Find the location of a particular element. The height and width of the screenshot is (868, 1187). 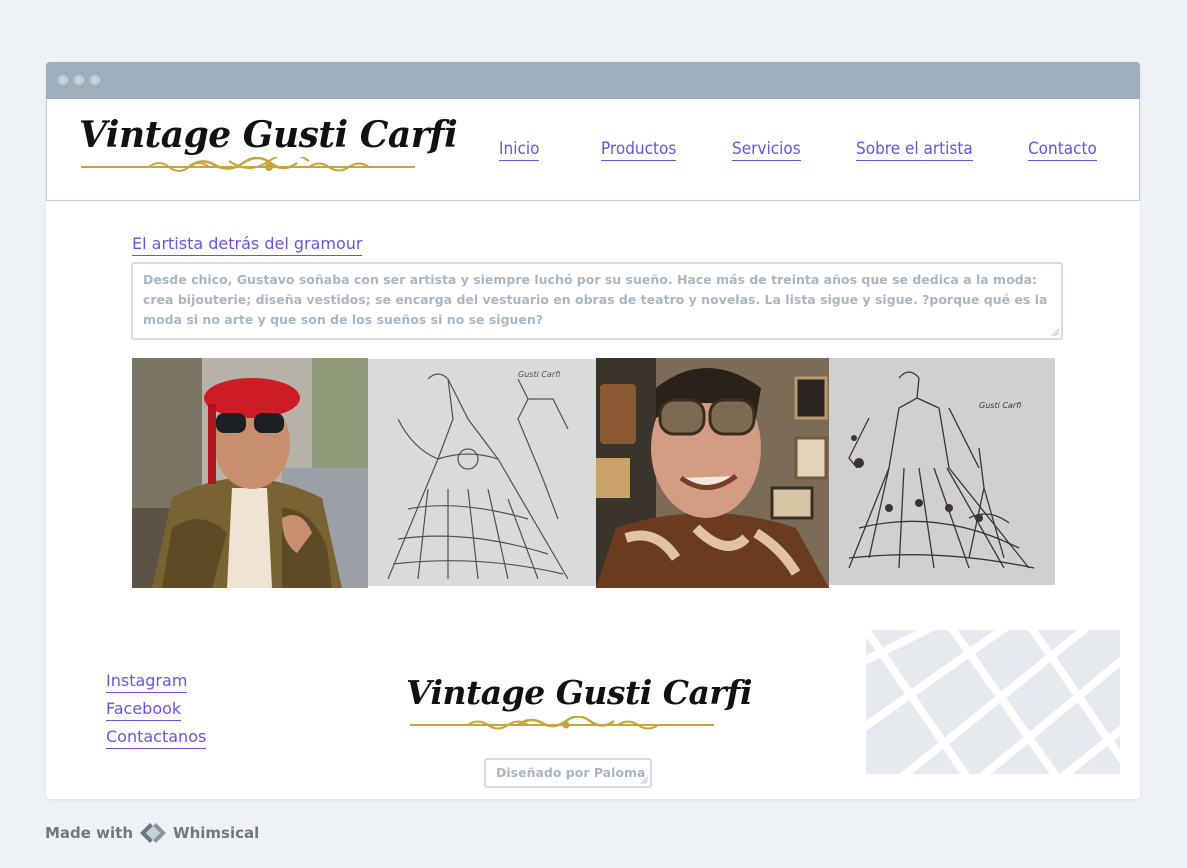

whimsical-logo-icon is located at coordinates (153, 833).